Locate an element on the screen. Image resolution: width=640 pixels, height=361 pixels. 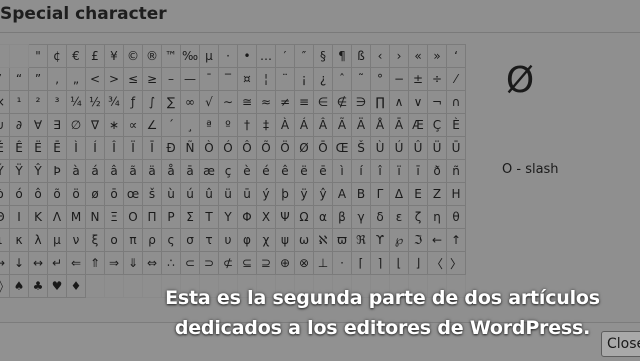
character-cell: ⌉ is located at coordinates (380, 263).